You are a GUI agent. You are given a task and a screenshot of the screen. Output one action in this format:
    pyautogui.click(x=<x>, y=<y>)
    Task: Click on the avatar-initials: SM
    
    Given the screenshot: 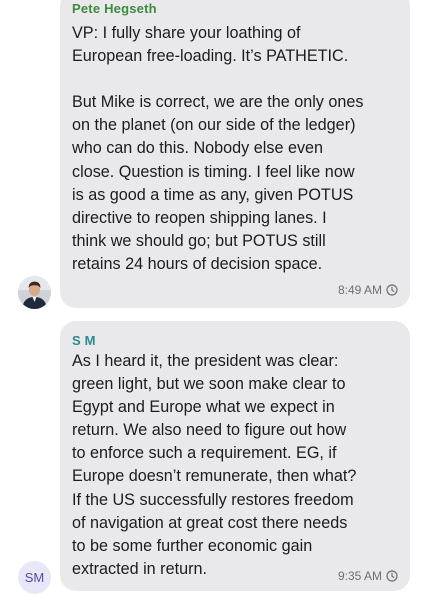 What is the action you would take?
    pyautogui.click(x=34, y=577)
    